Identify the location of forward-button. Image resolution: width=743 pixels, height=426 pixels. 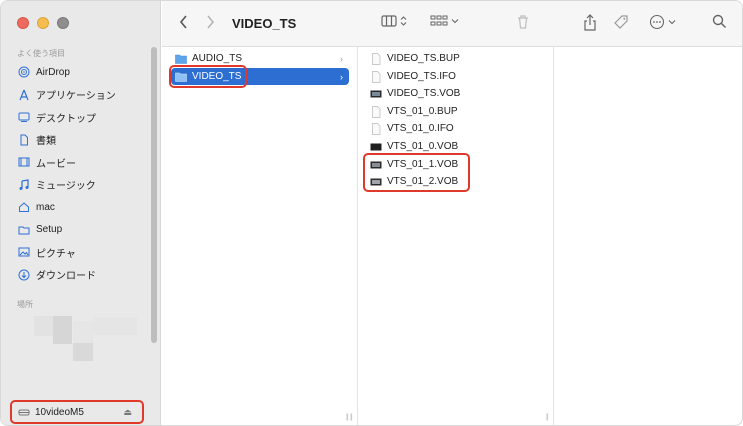
(210, 22).